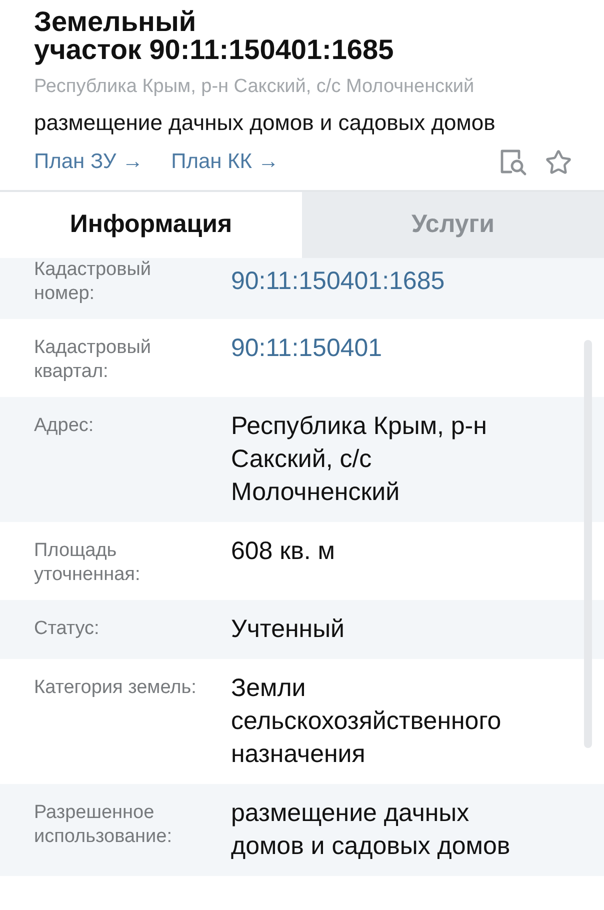  What do you see at coordinates (383, 348) in the screenshot?
I see `value-link: 90:11:150401` at bounding box center [383, 348].